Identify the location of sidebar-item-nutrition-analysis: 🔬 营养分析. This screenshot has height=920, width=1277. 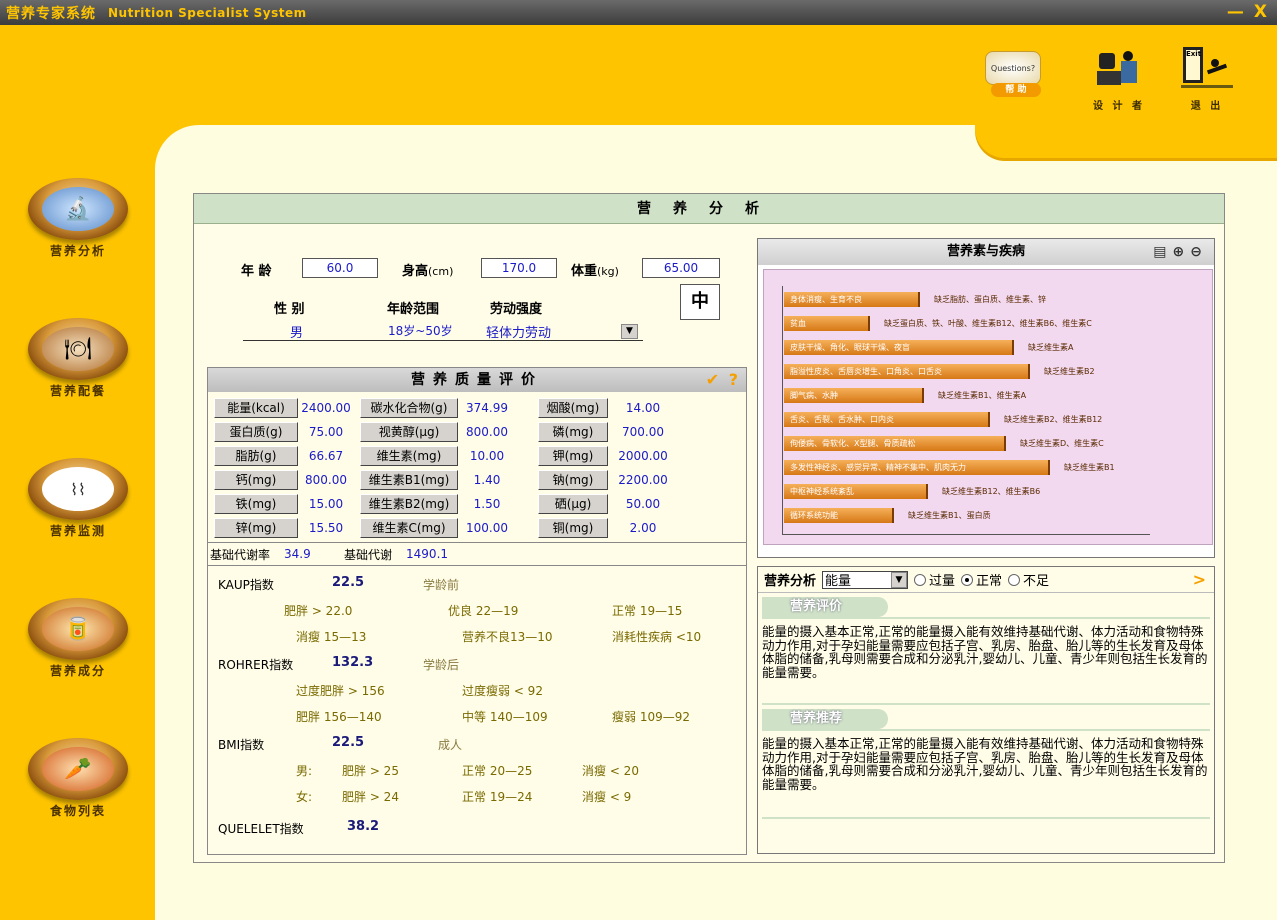
(78, 218).